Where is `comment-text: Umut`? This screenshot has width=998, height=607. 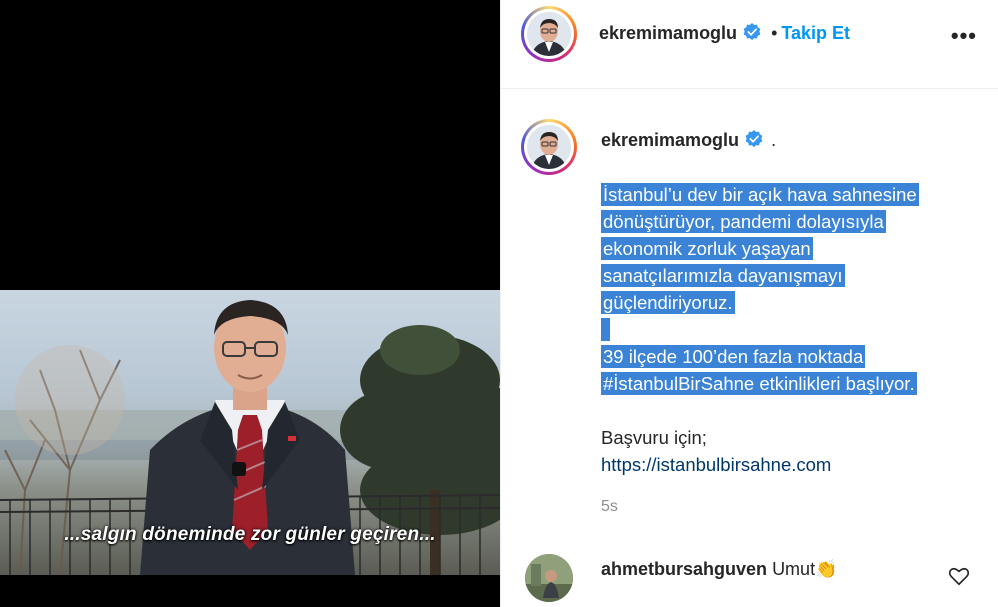 comment-text: Umut is located at coordinates (794, 569).